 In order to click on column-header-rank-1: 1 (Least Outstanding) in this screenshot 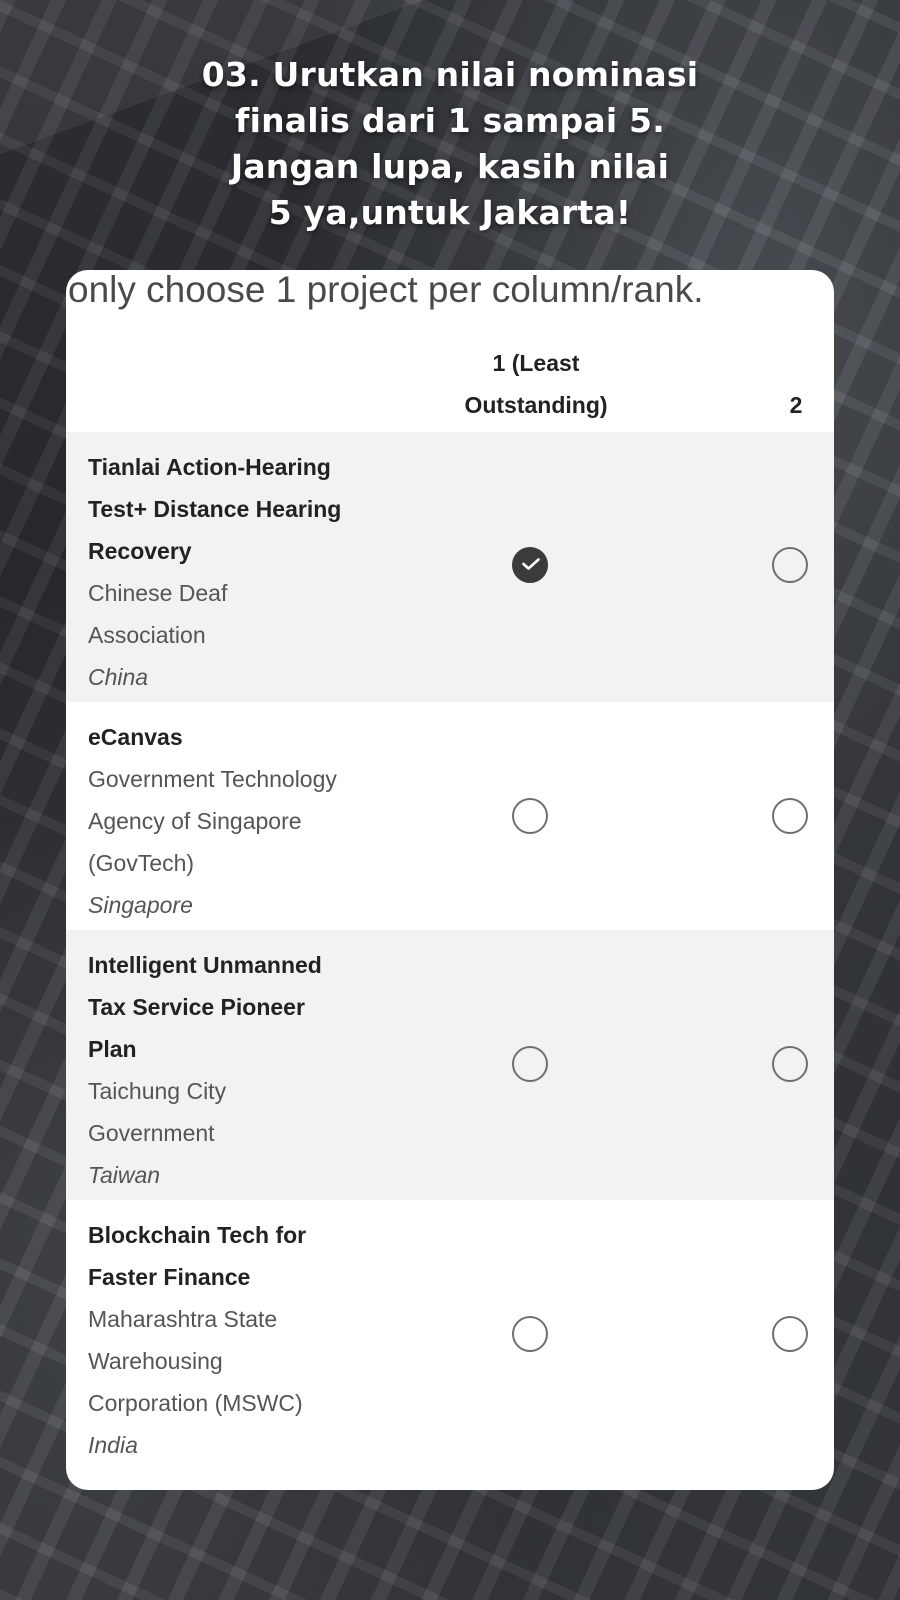, I will do `click(536, 384)`.